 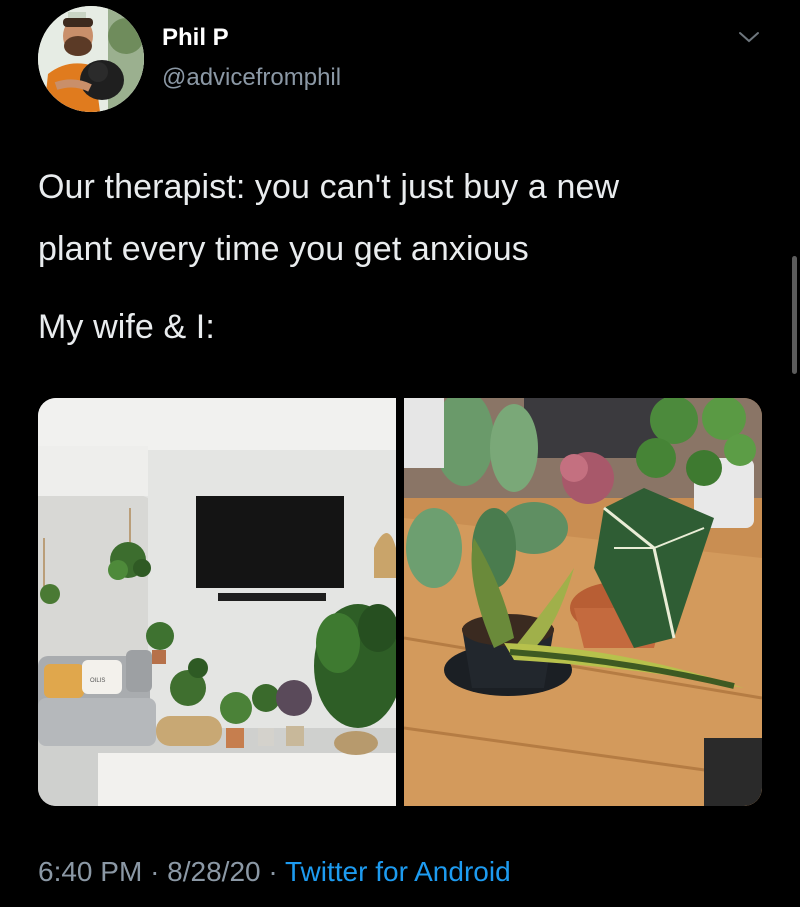 I want to click on tweet-time: 6:40 PM, so click(x=90, y=871).